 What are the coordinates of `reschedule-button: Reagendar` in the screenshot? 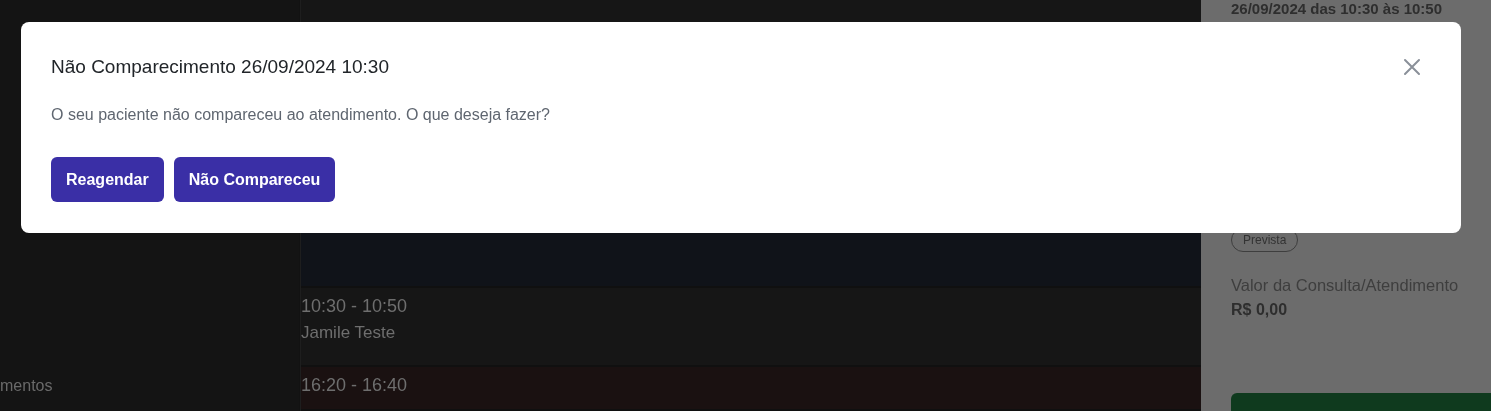 It's located at (107, 179).